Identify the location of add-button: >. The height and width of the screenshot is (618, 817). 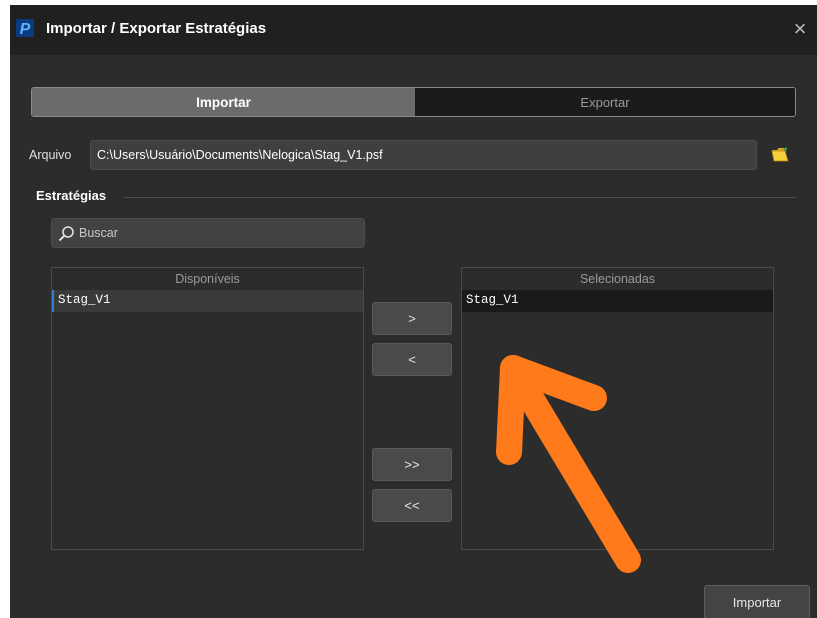
(412, 318).